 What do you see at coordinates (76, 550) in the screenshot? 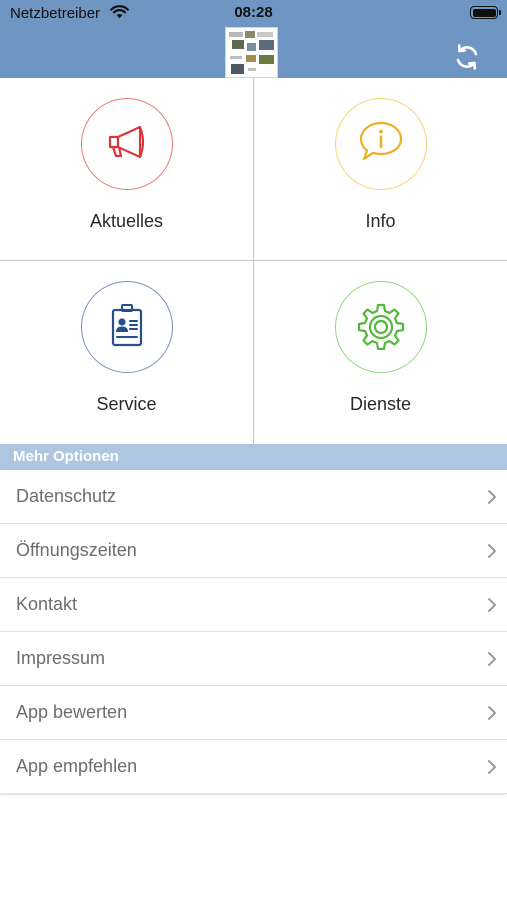
I see `list-item-label: Öffnungszeiten` at bounding box center [76, 550].